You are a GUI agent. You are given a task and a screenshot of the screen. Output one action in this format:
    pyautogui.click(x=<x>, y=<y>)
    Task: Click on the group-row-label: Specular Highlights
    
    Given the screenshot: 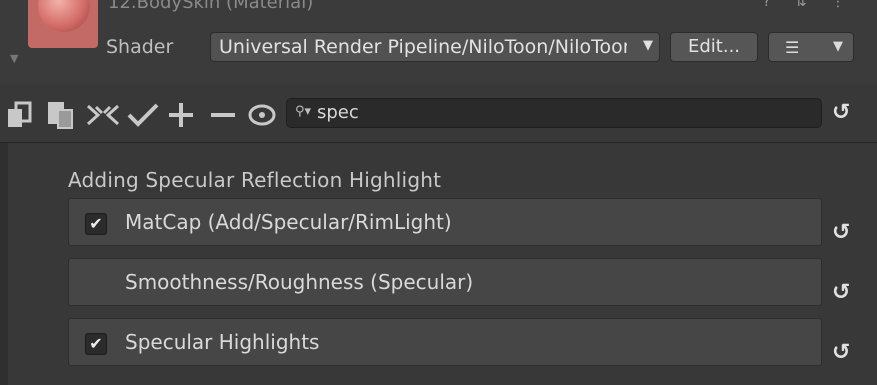 What is the action you would take?
    pyautogui.click(x=222, y=342)
    